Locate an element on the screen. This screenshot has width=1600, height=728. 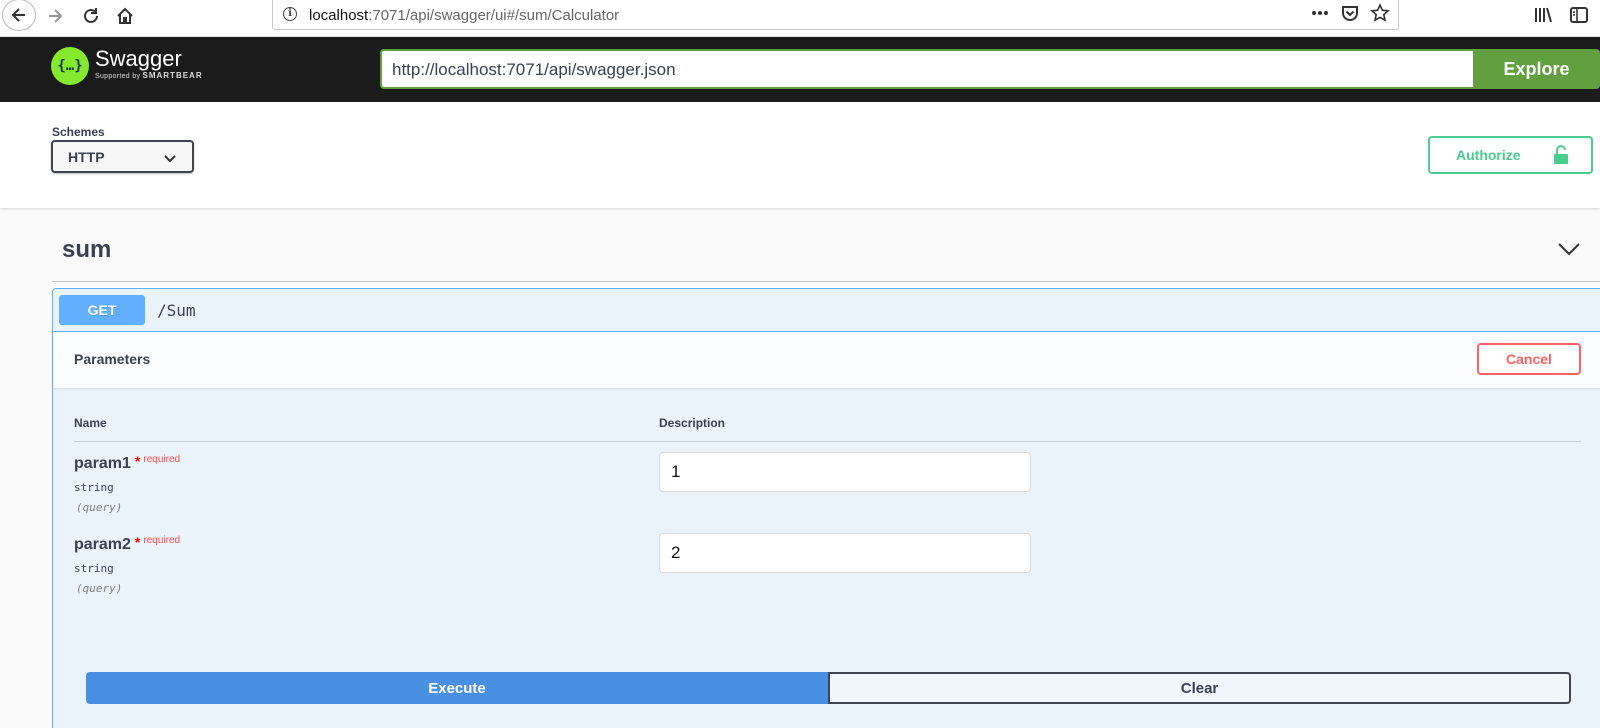
param1-input: 1 is located at coordinates (845, 472).